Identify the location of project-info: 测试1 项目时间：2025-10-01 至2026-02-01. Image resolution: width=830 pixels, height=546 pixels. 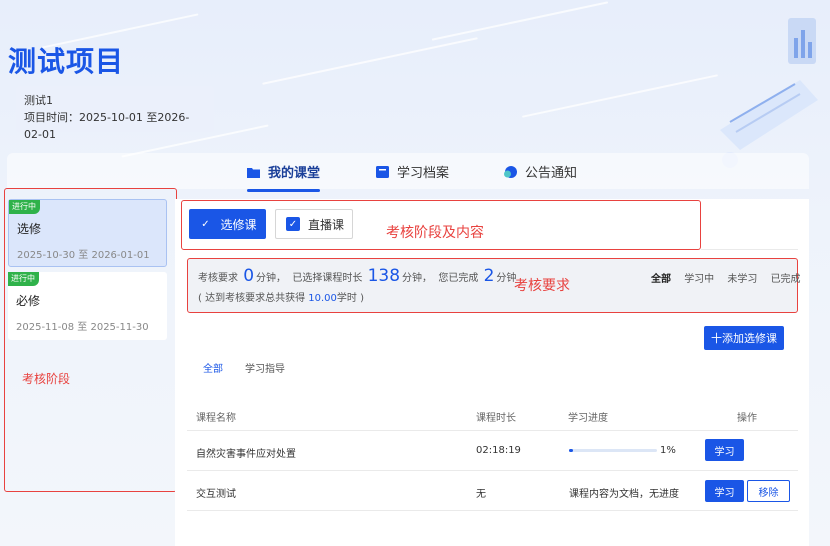
(115, 113).